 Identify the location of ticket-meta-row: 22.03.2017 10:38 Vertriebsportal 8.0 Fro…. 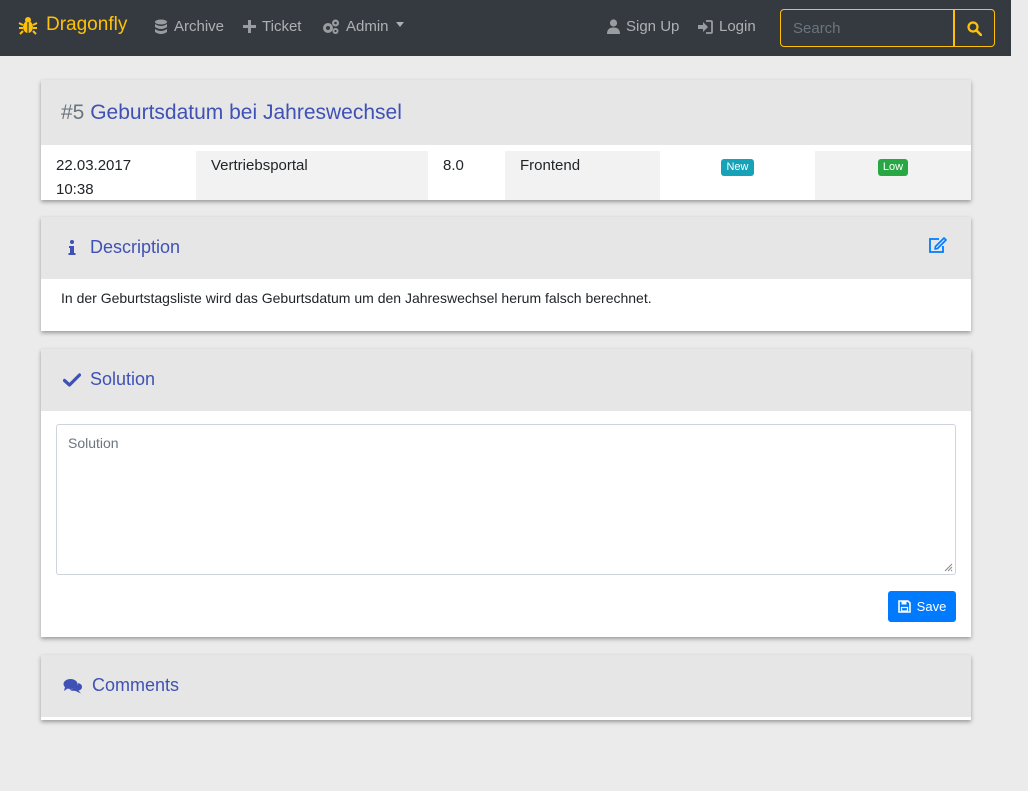
(506, 175).